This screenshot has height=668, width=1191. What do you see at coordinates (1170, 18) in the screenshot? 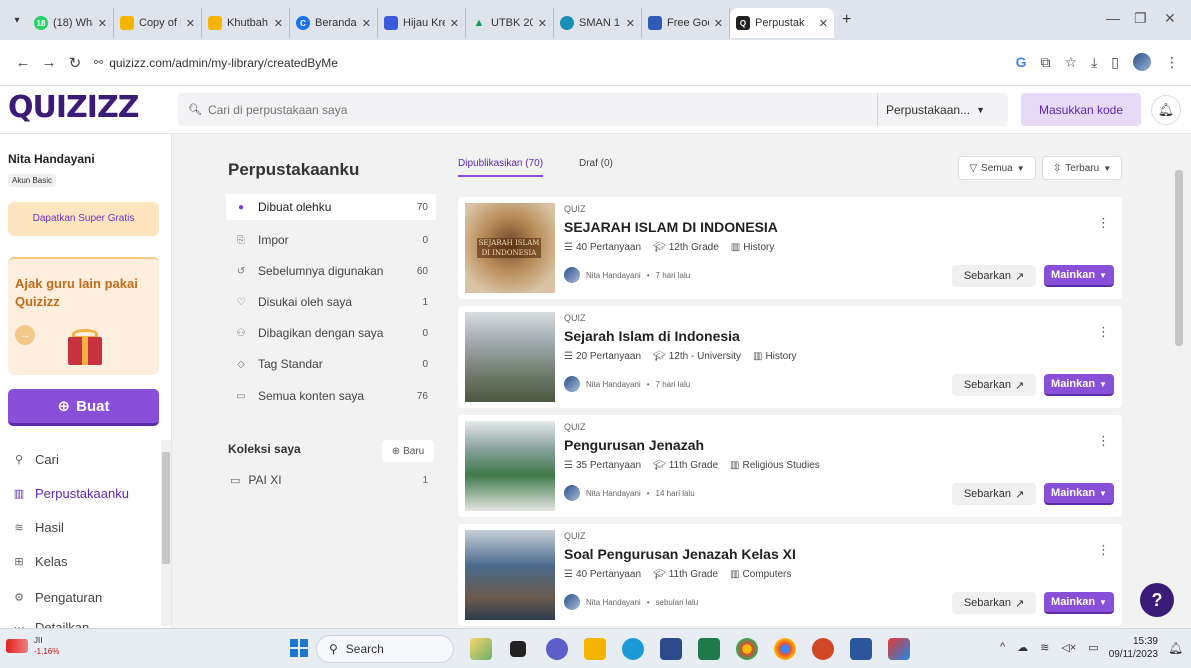
I see `window-close-icon: ✕` at bounding box center [1170, 18].